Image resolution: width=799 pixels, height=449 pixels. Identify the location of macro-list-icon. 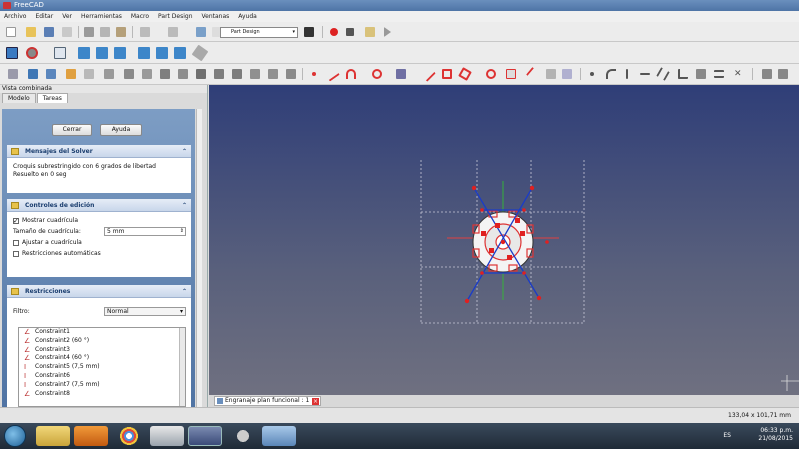
(370, 32).